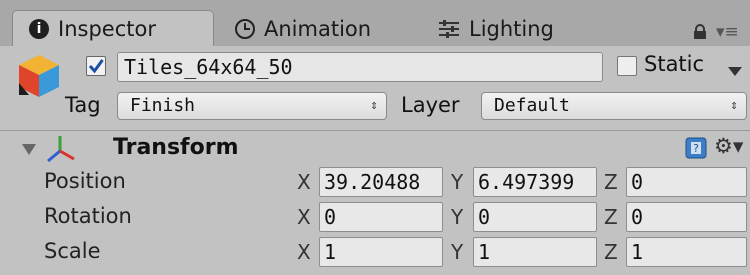 The image size is (750, 275). What do you see at coordinates (532, 105) in the screenshot?
I see `layer-value: Default` at bounding box center [532, 105].